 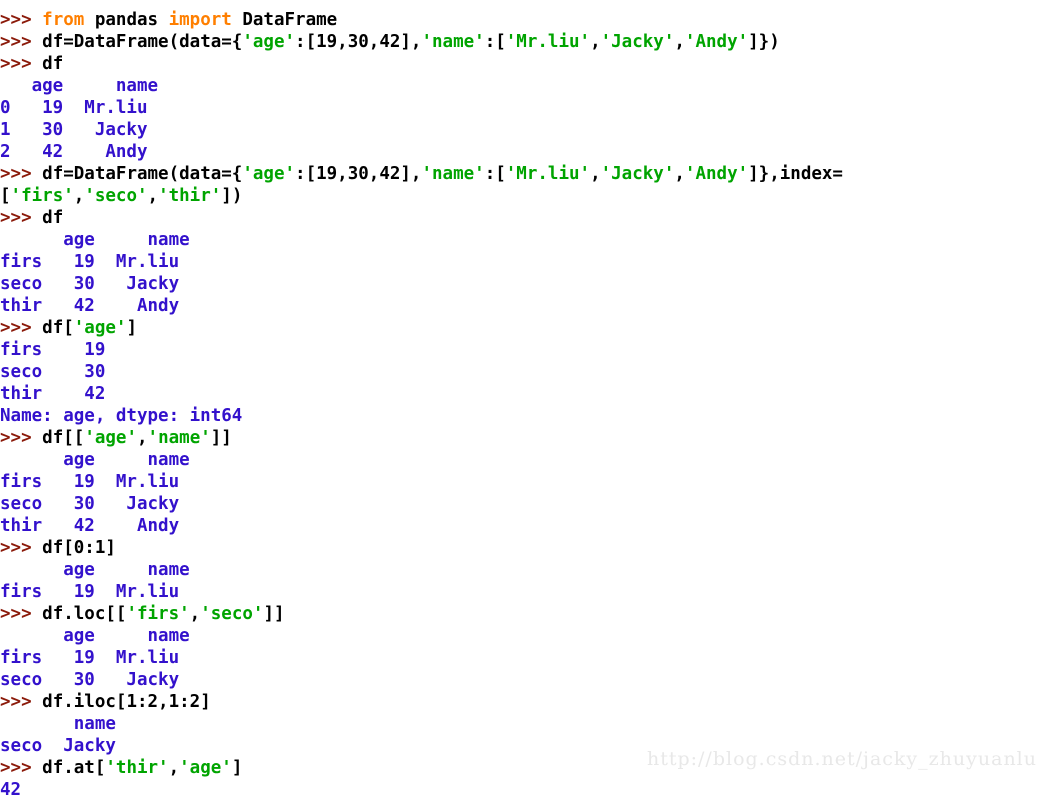 What do you see at coordinates (200, 20) in the screenshot?
I see `keyword-token: import` at bounding box center [200, 20].